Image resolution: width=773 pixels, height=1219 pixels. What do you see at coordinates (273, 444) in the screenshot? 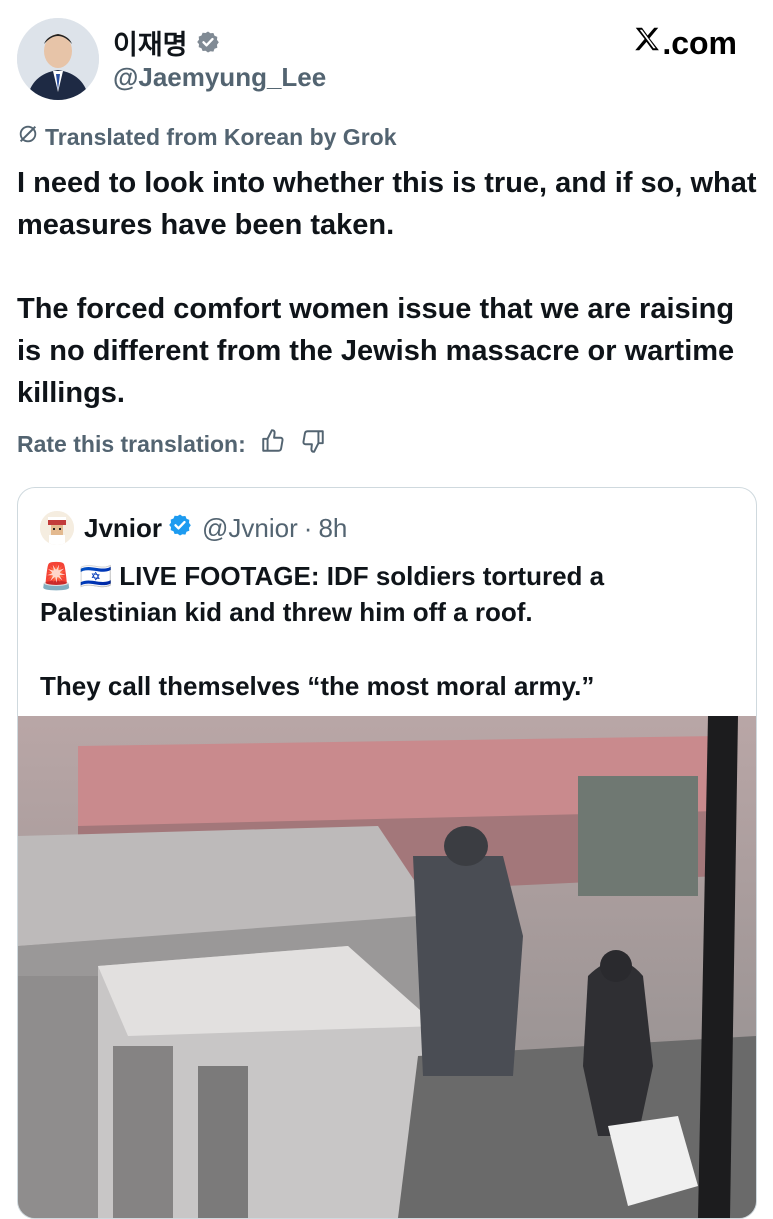
I see `thumbs-up-icon` at bounding box center [273, 444].